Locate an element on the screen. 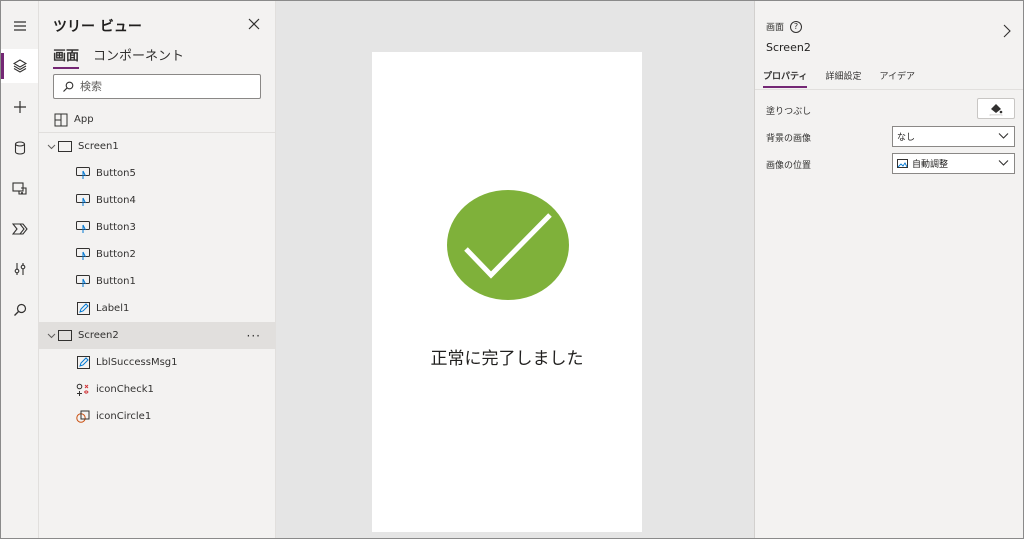  image-icon is located at coordinates (902, 163).